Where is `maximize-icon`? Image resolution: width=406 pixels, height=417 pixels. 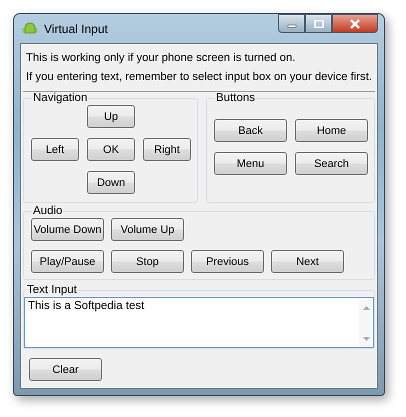
maximize-icon is located at coordinates (319, 24).